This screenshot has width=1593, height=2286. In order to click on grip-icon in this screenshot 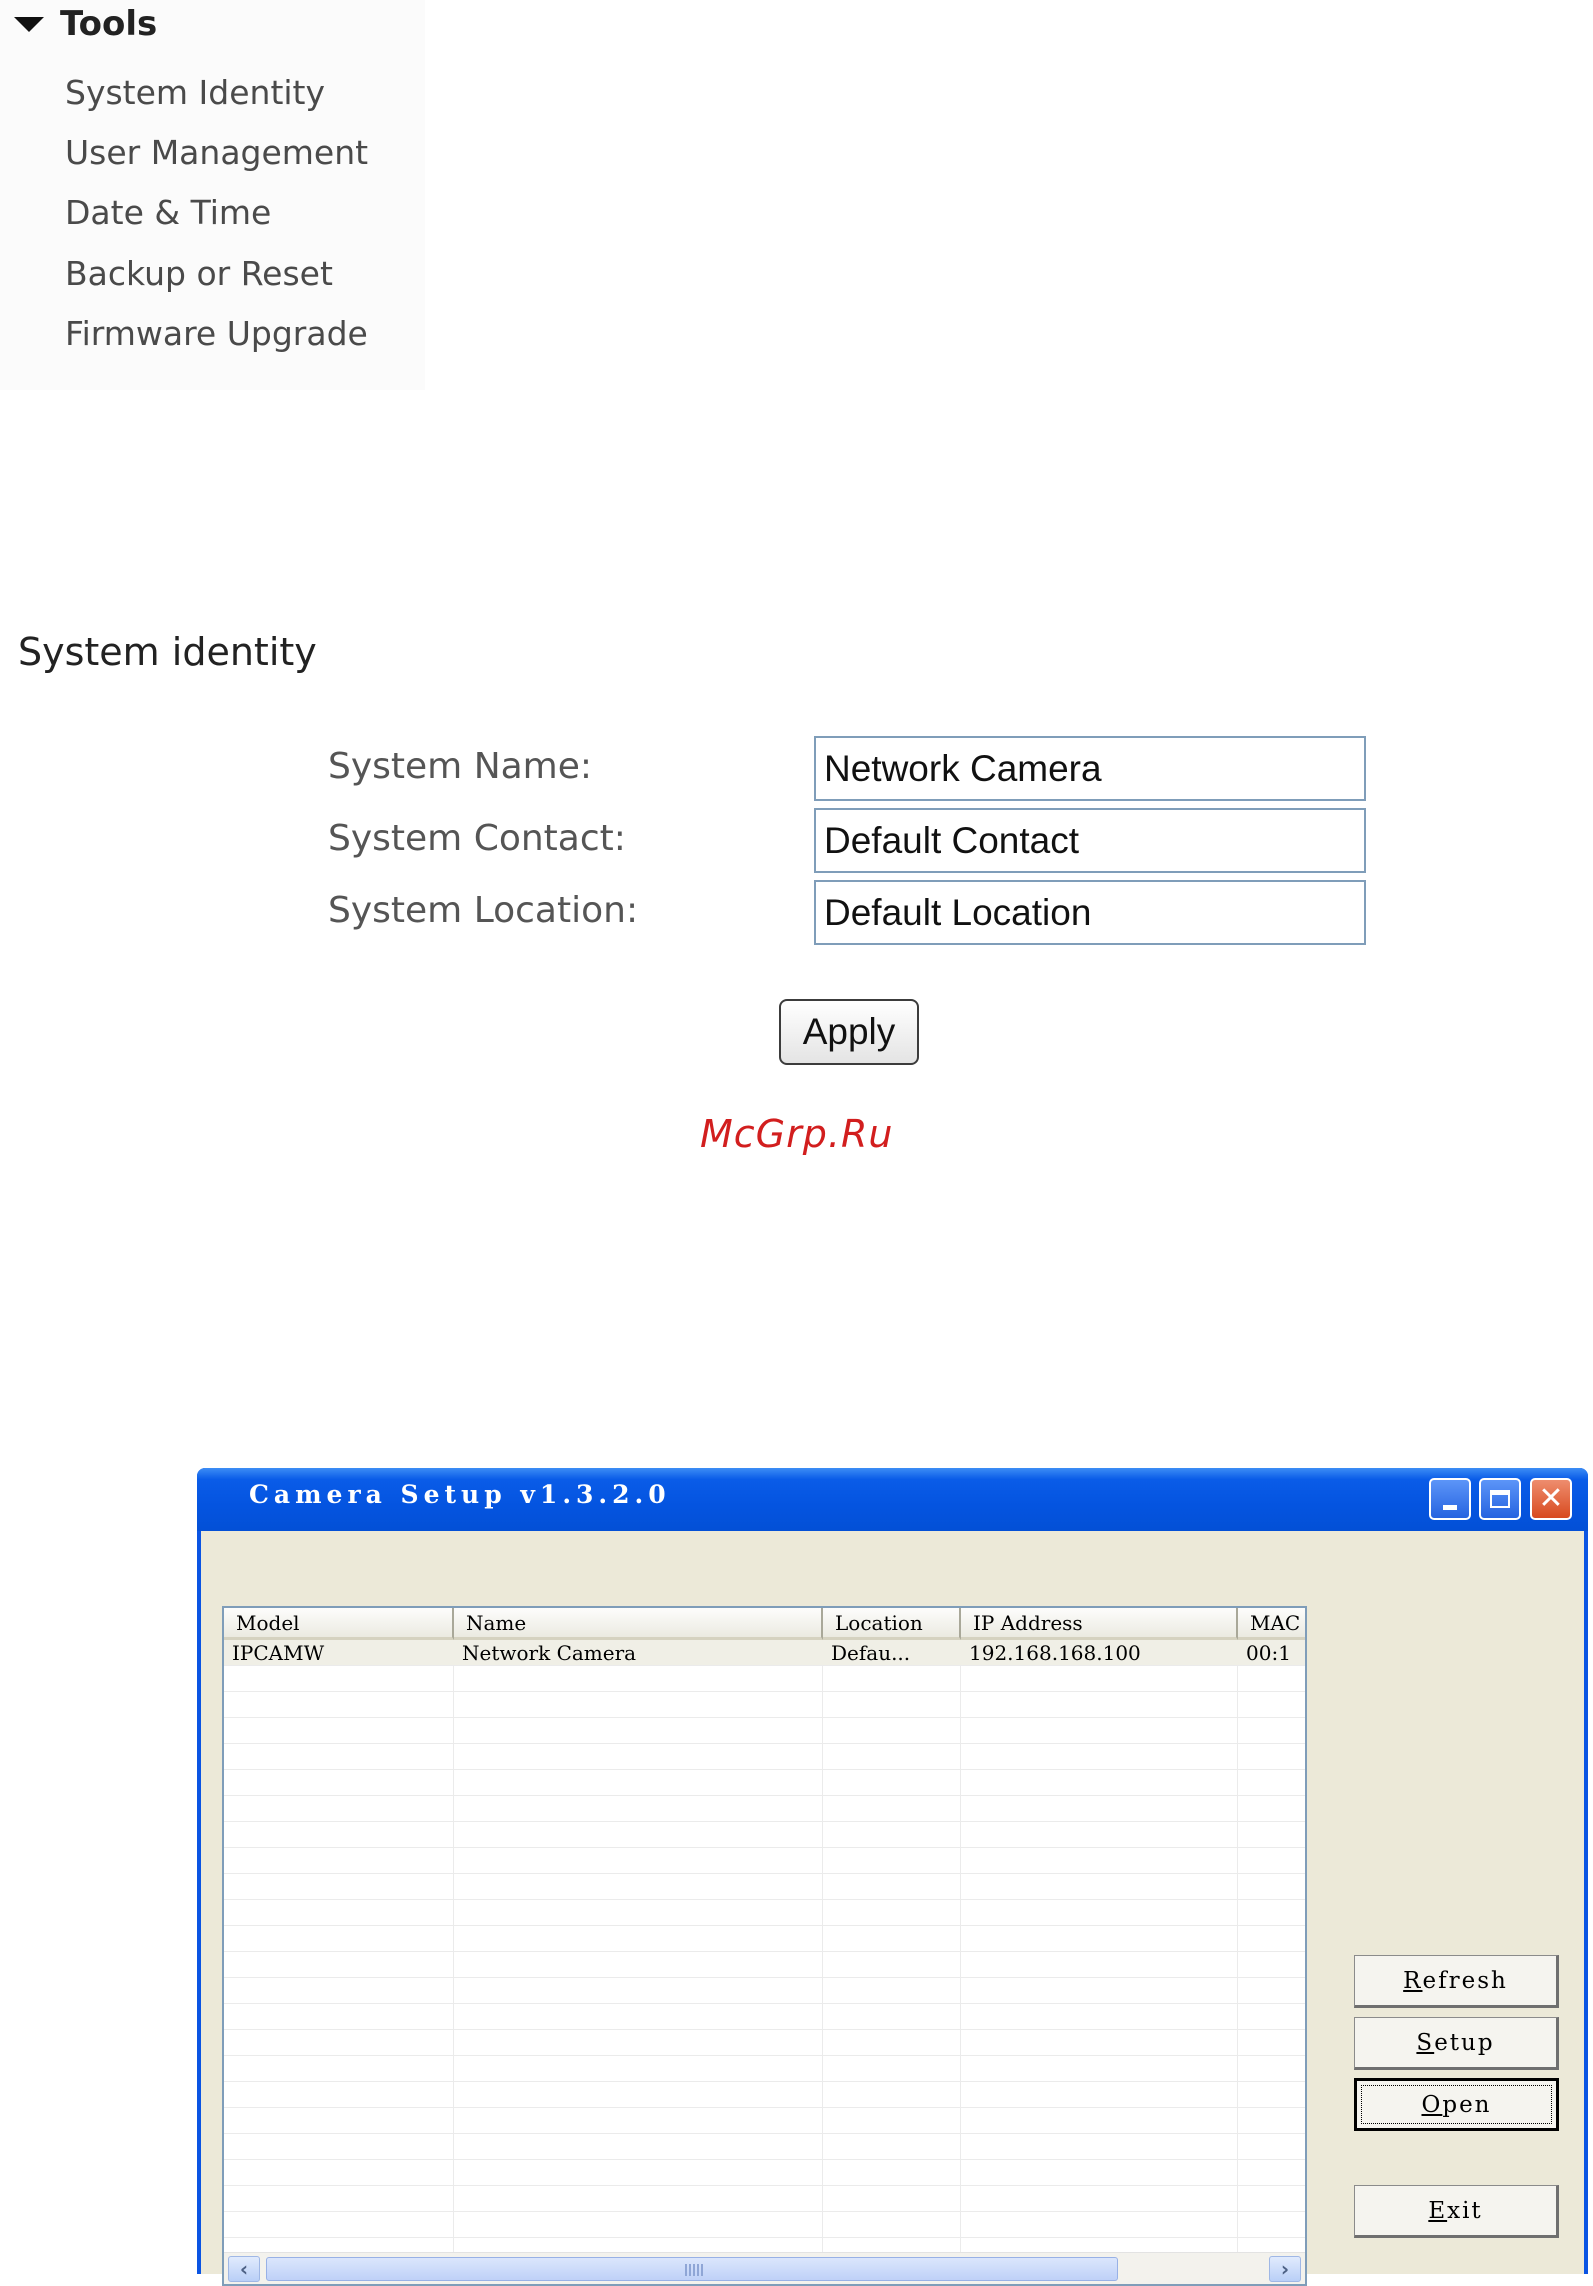, I will do `click(695, 2270)`.